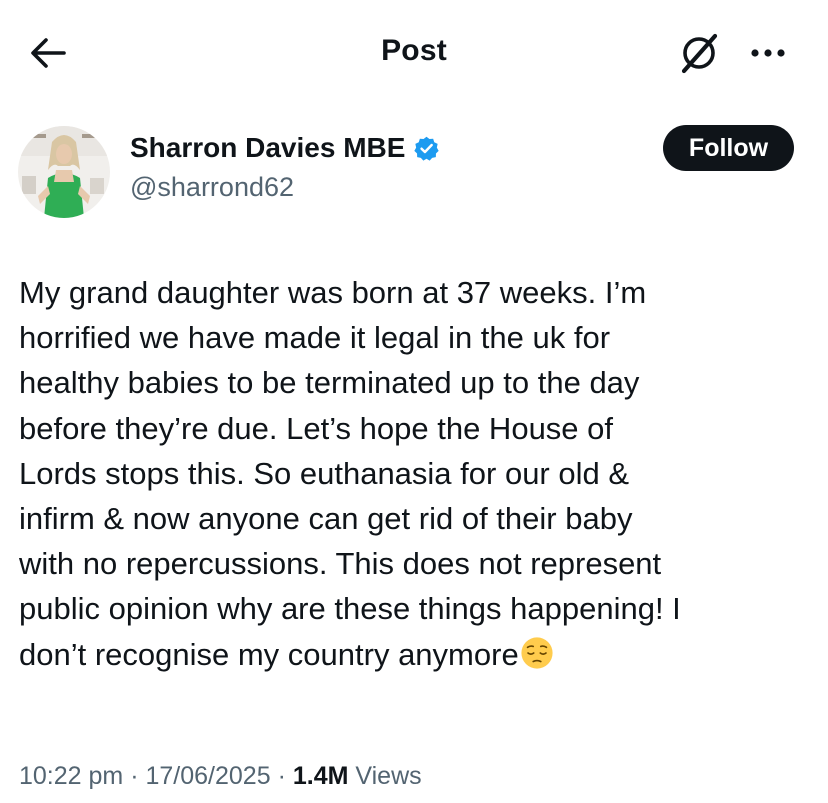 The width and height of the screenshot is (828, 803). What do you see at coordinates (728, 148) in the screenshot?
I see `follow-button: Follow` at bounding box center [728, 148].